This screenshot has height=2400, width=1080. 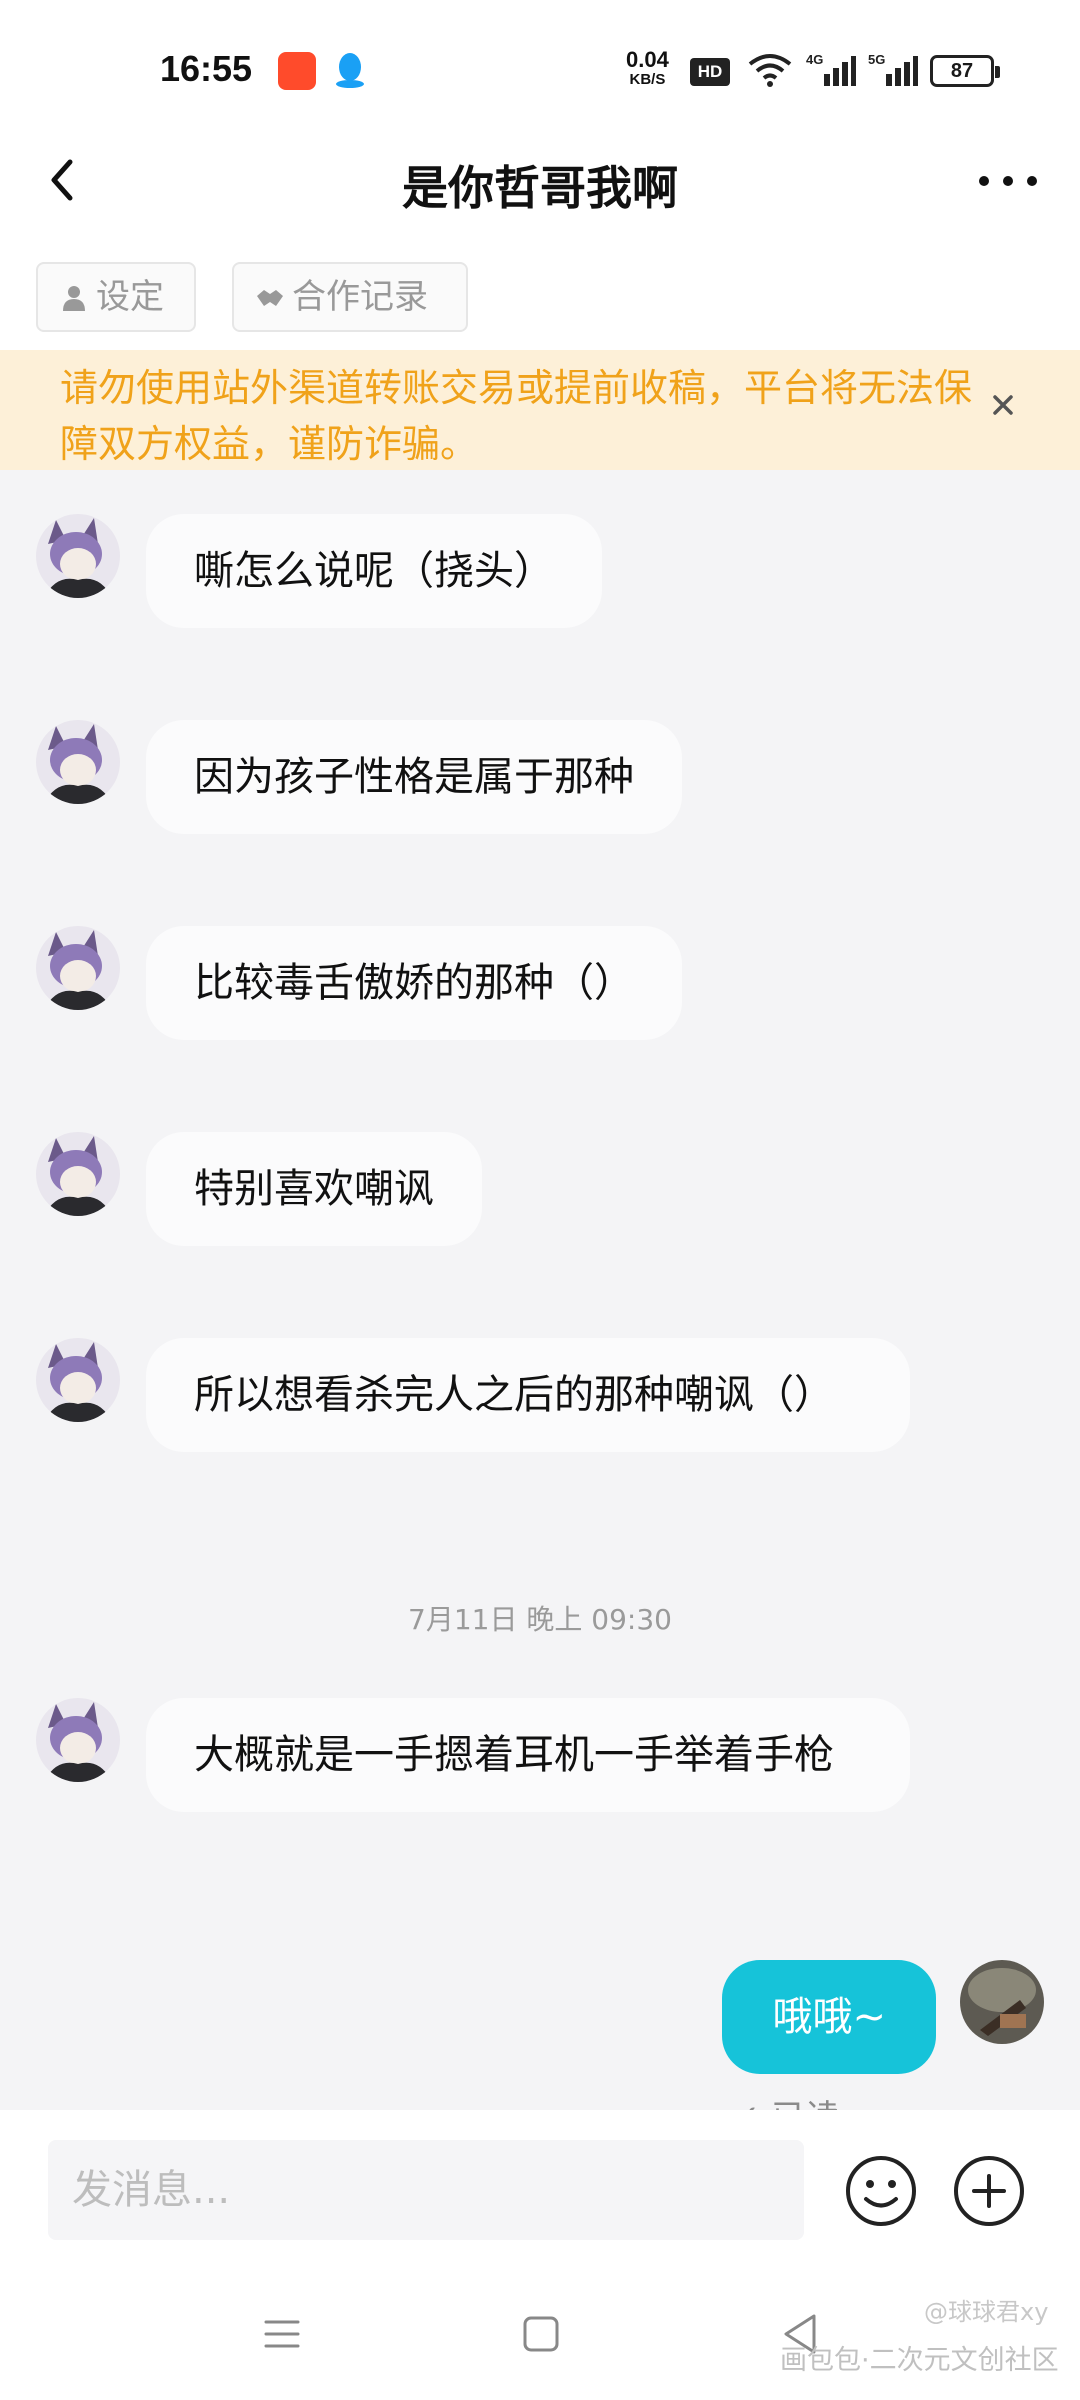 I want to click on tag-row: 设定 合作记录, so click(x=540, y=299).